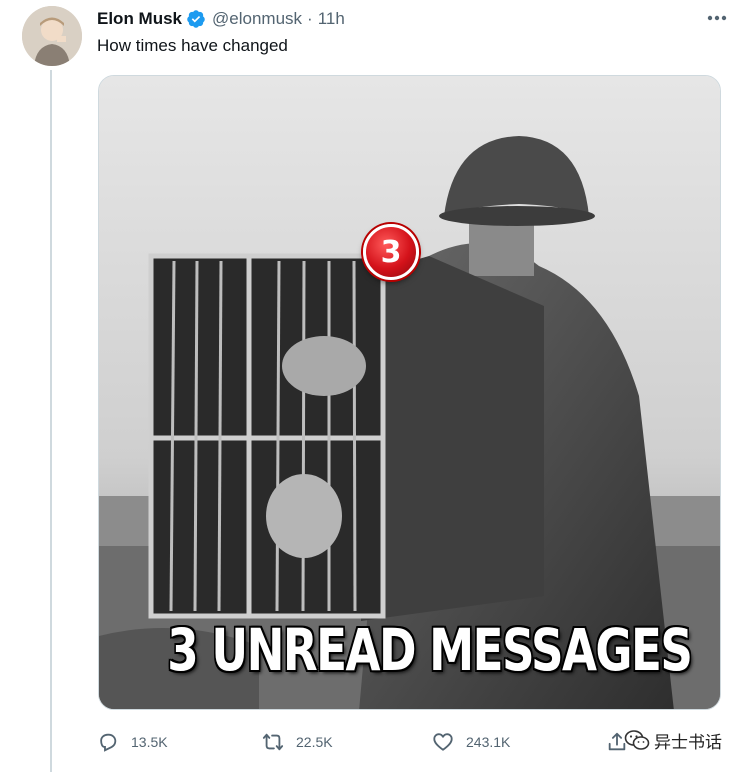 This screenshot has width=749, height=772. Describe the element at coordinates (273, 742) in the screenshot. I see `retweet-icon` at that location.